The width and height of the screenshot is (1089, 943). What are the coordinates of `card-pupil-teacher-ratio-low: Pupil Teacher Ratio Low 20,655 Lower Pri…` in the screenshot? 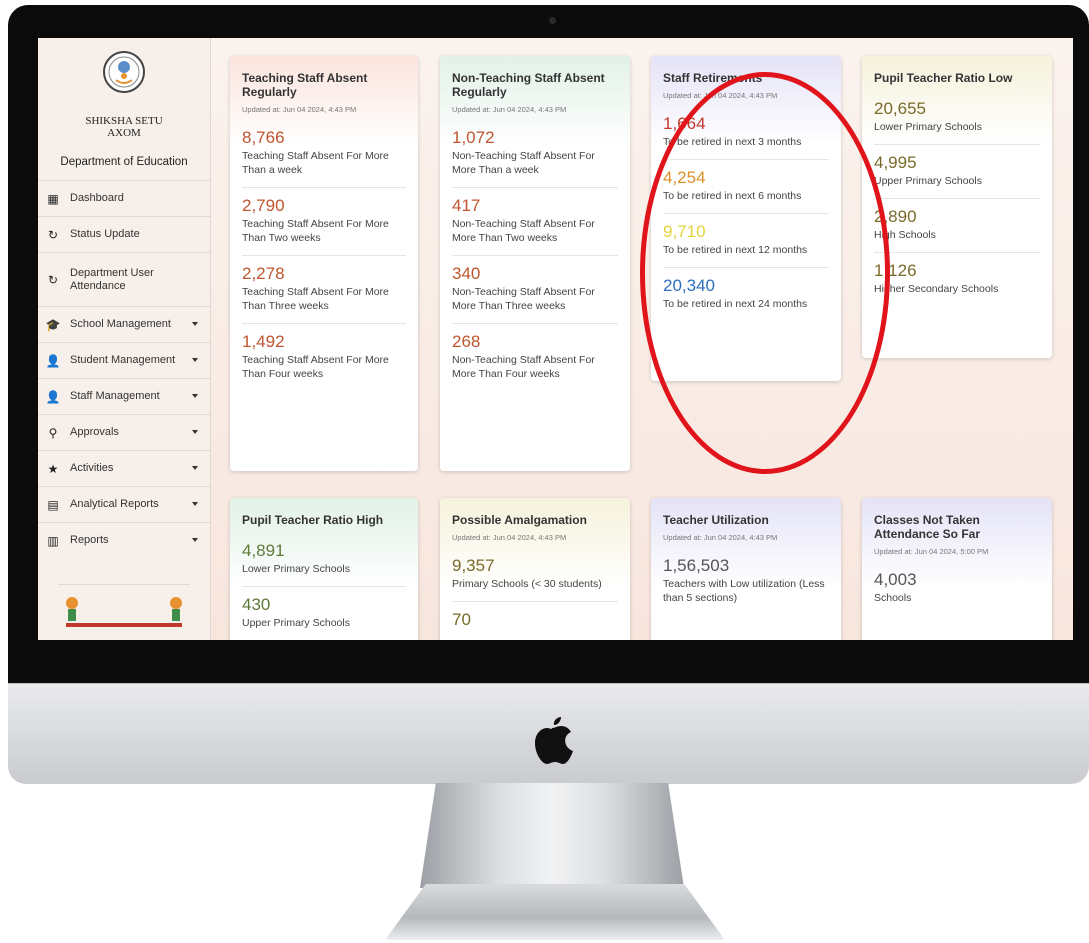 It's located at (957, 207).